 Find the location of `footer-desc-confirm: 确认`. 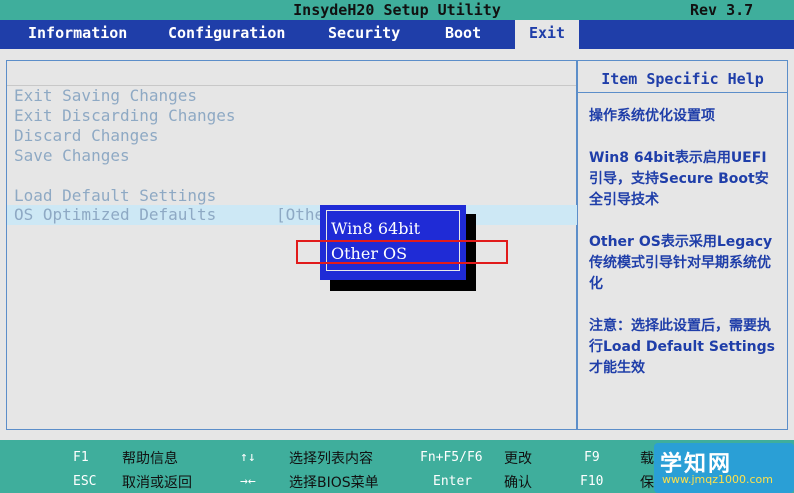

footer-desc-confirm: 确认 is located at coordinates (518, 483).